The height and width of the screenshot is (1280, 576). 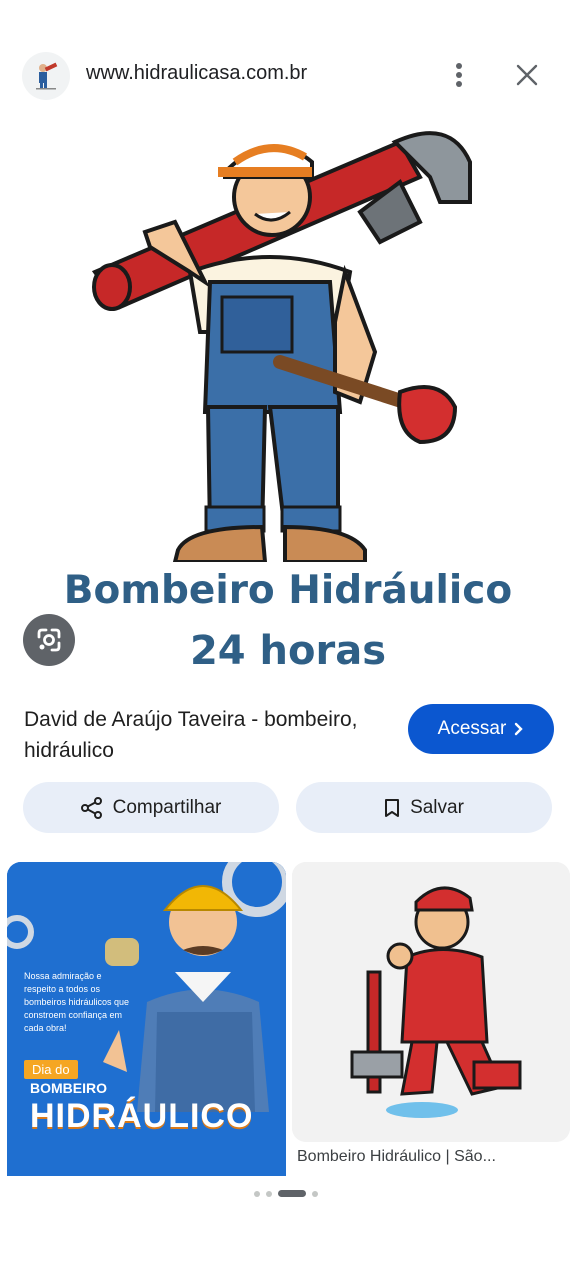 I want to click on share-button: Compartilhar, so click(x=151, y=807).